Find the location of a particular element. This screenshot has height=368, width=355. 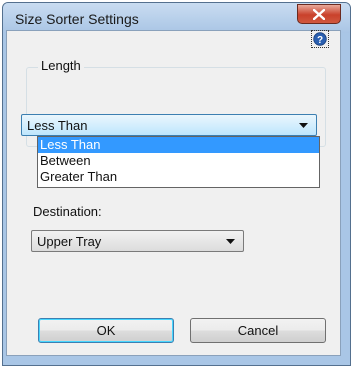

dropdown-option-less-than: Less Than is located at coordinates (178, 145).